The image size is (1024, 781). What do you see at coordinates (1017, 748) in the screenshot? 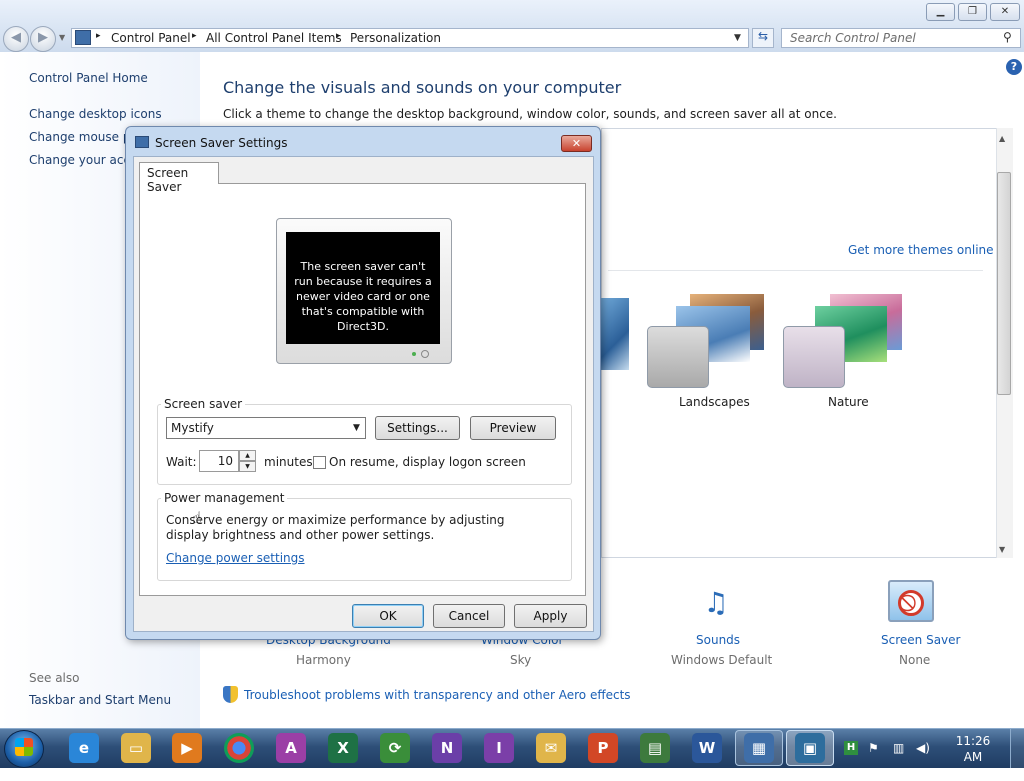
I see `show-desktop-button` at bounding box center [1017, 748].